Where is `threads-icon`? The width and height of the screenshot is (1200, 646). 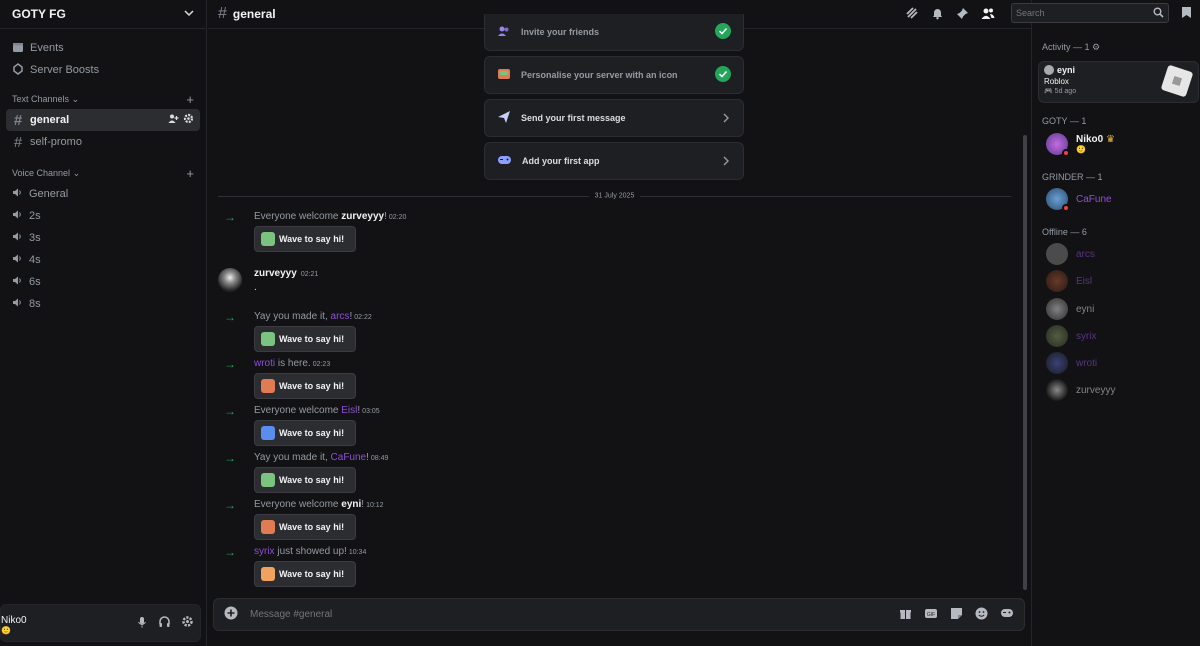
threads-icon is located at coordinates (912, 14).